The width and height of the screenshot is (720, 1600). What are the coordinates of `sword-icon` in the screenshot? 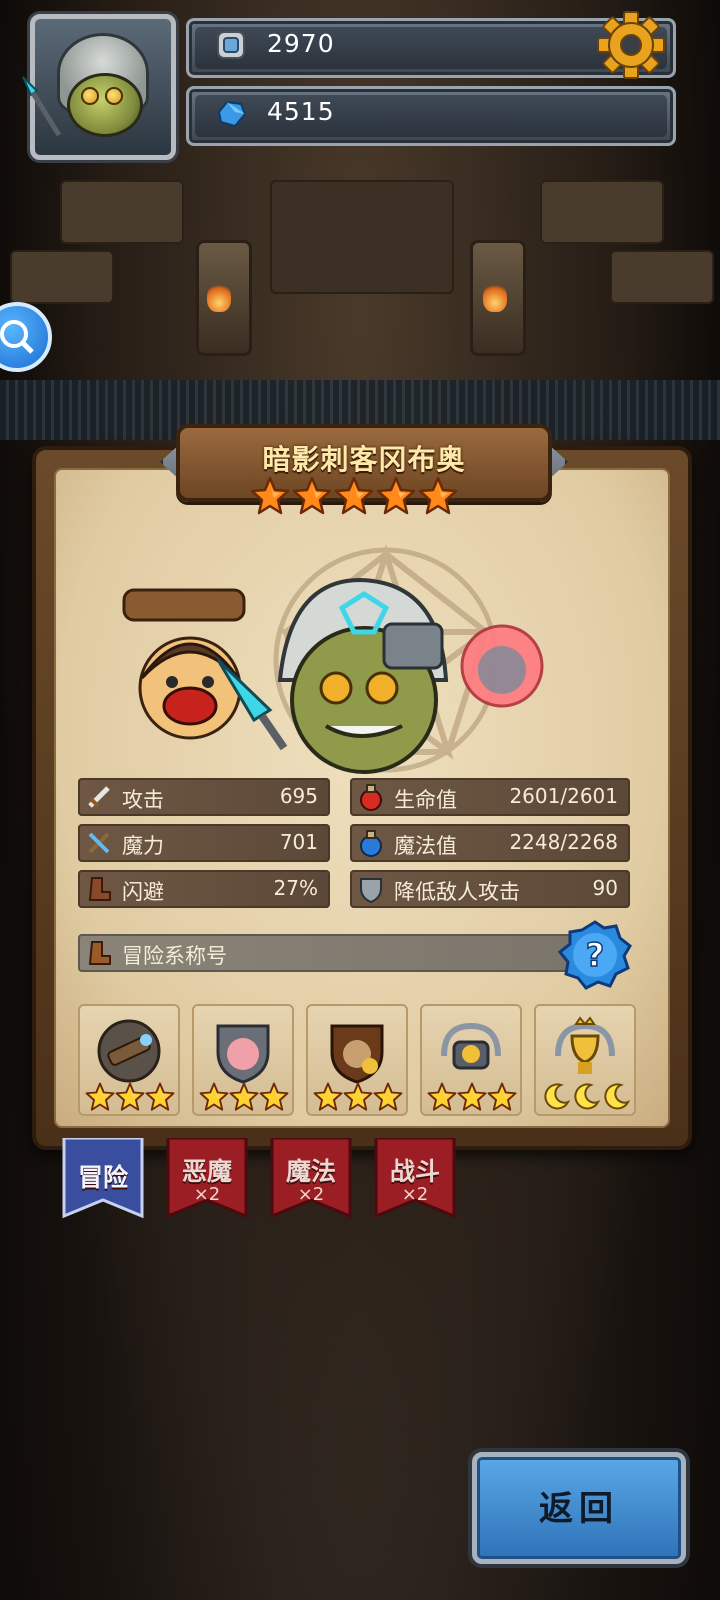 It's located at (99, 797).